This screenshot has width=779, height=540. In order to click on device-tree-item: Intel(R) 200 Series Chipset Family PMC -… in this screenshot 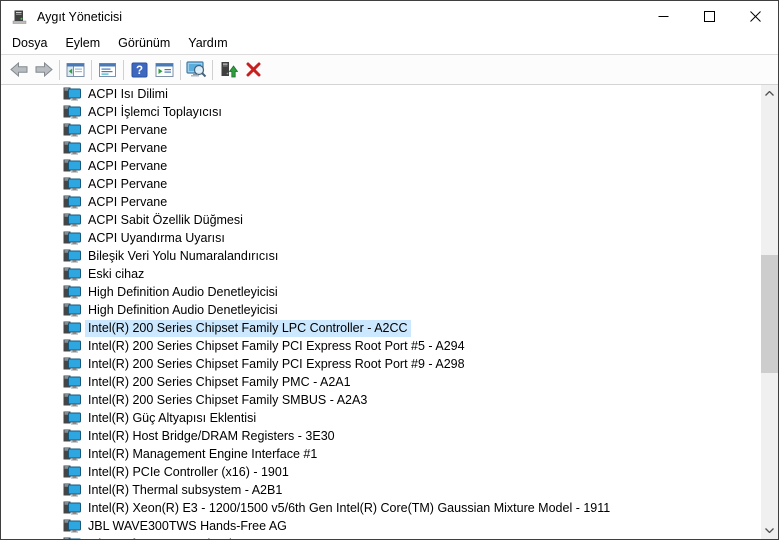, I will do `click(381, 382)`.